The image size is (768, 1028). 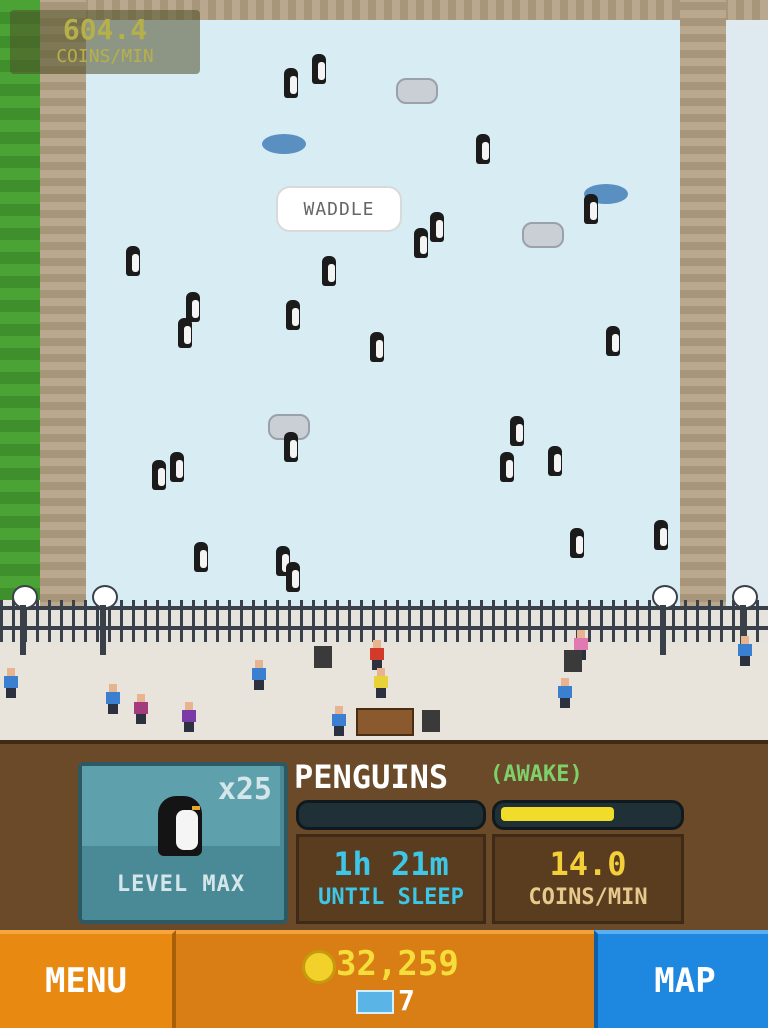 I want to click on map-button: MAP, so click(x=681, y=979).